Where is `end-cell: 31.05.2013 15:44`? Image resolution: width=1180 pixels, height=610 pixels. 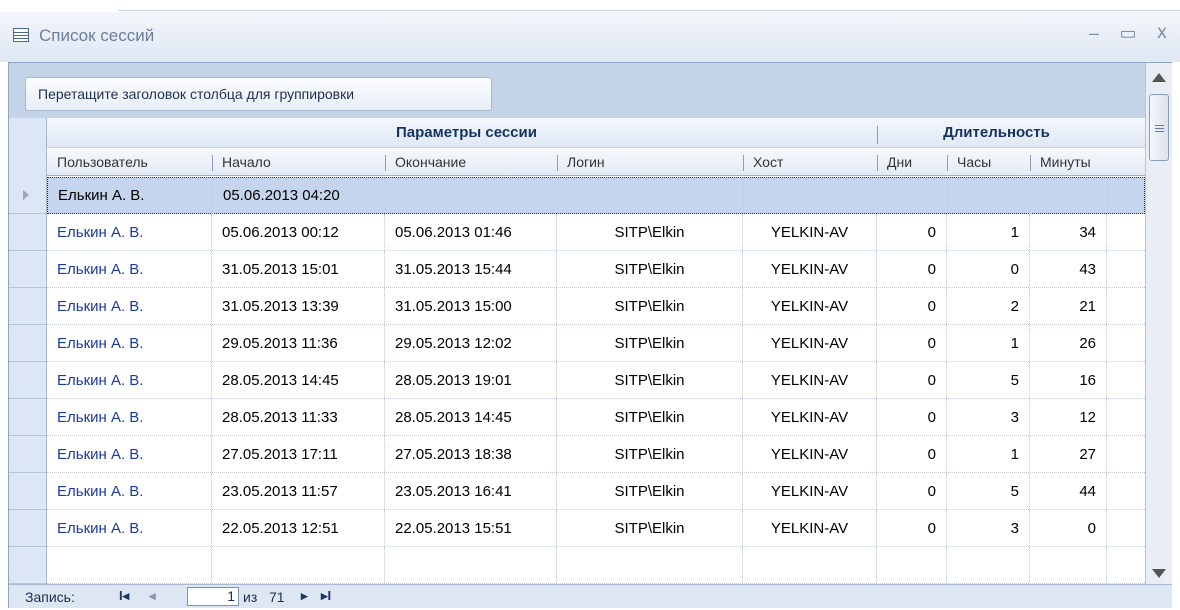
end-cell: 31.05.2013 15:44 is located at coordinates (471, 269).